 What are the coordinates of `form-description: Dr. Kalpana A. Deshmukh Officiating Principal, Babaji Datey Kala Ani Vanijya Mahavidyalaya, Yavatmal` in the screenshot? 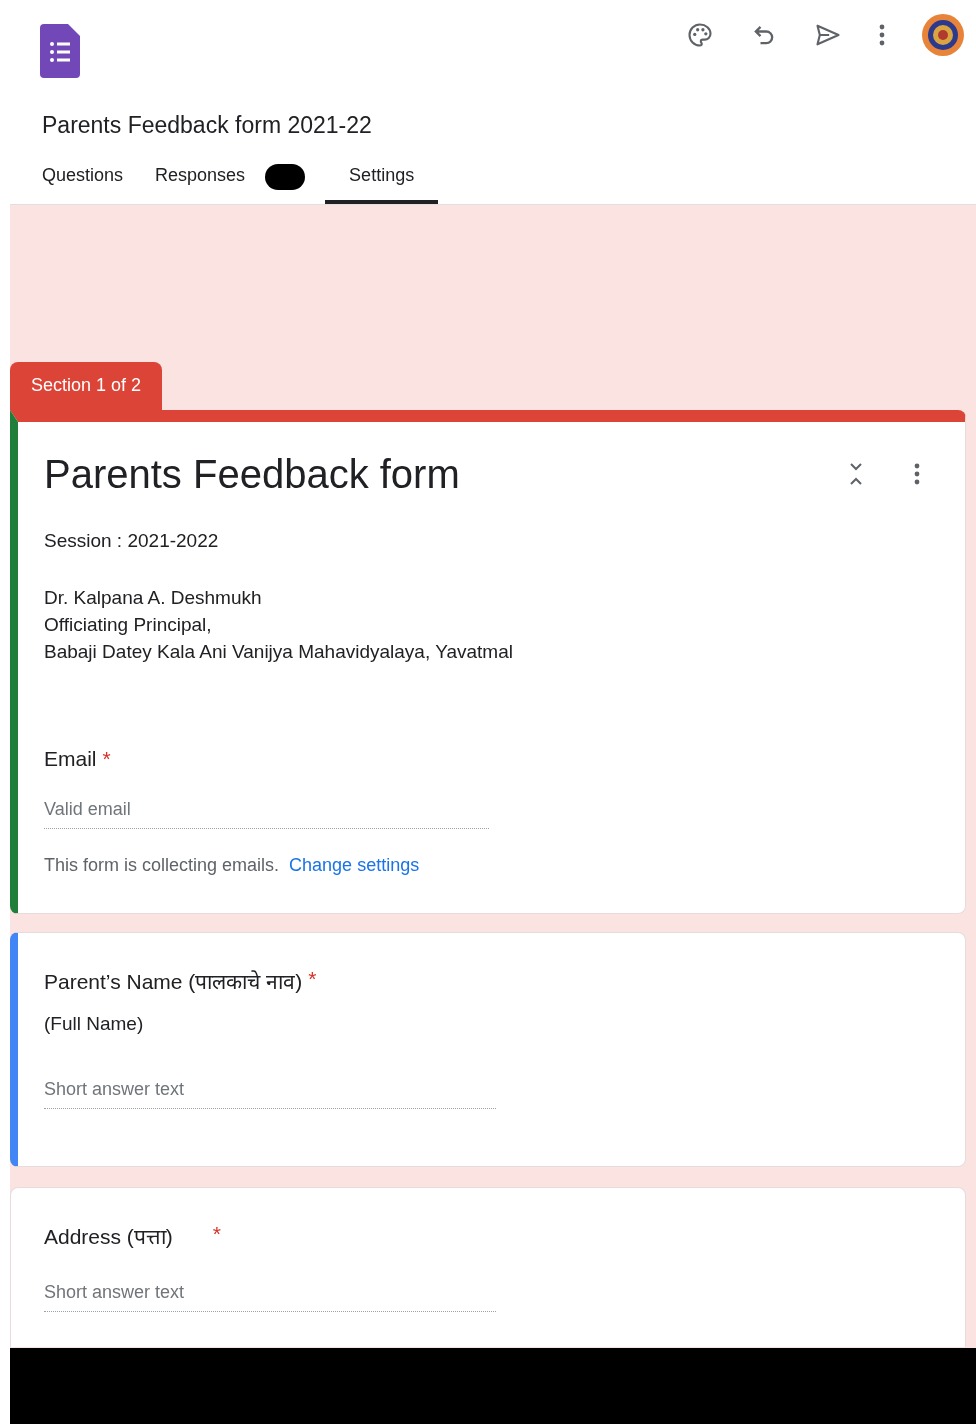 It's located at (279, 625).